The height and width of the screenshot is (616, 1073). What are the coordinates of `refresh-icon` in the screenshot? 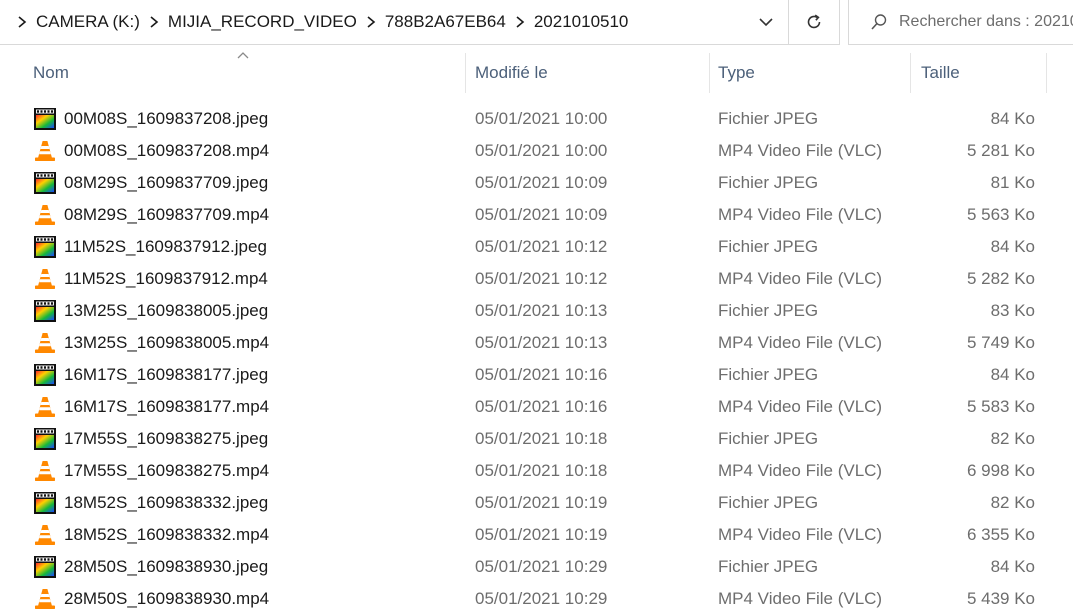 It's located at (814, 21).